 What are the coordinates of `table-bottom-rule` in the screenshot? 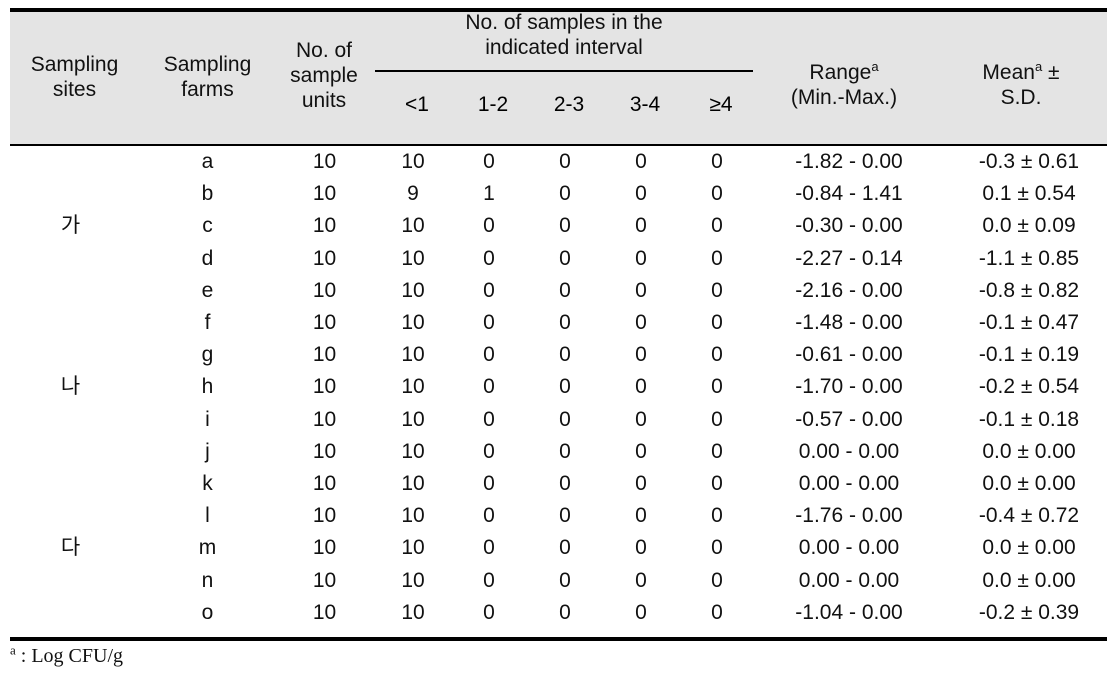 It's located at (558, 639).